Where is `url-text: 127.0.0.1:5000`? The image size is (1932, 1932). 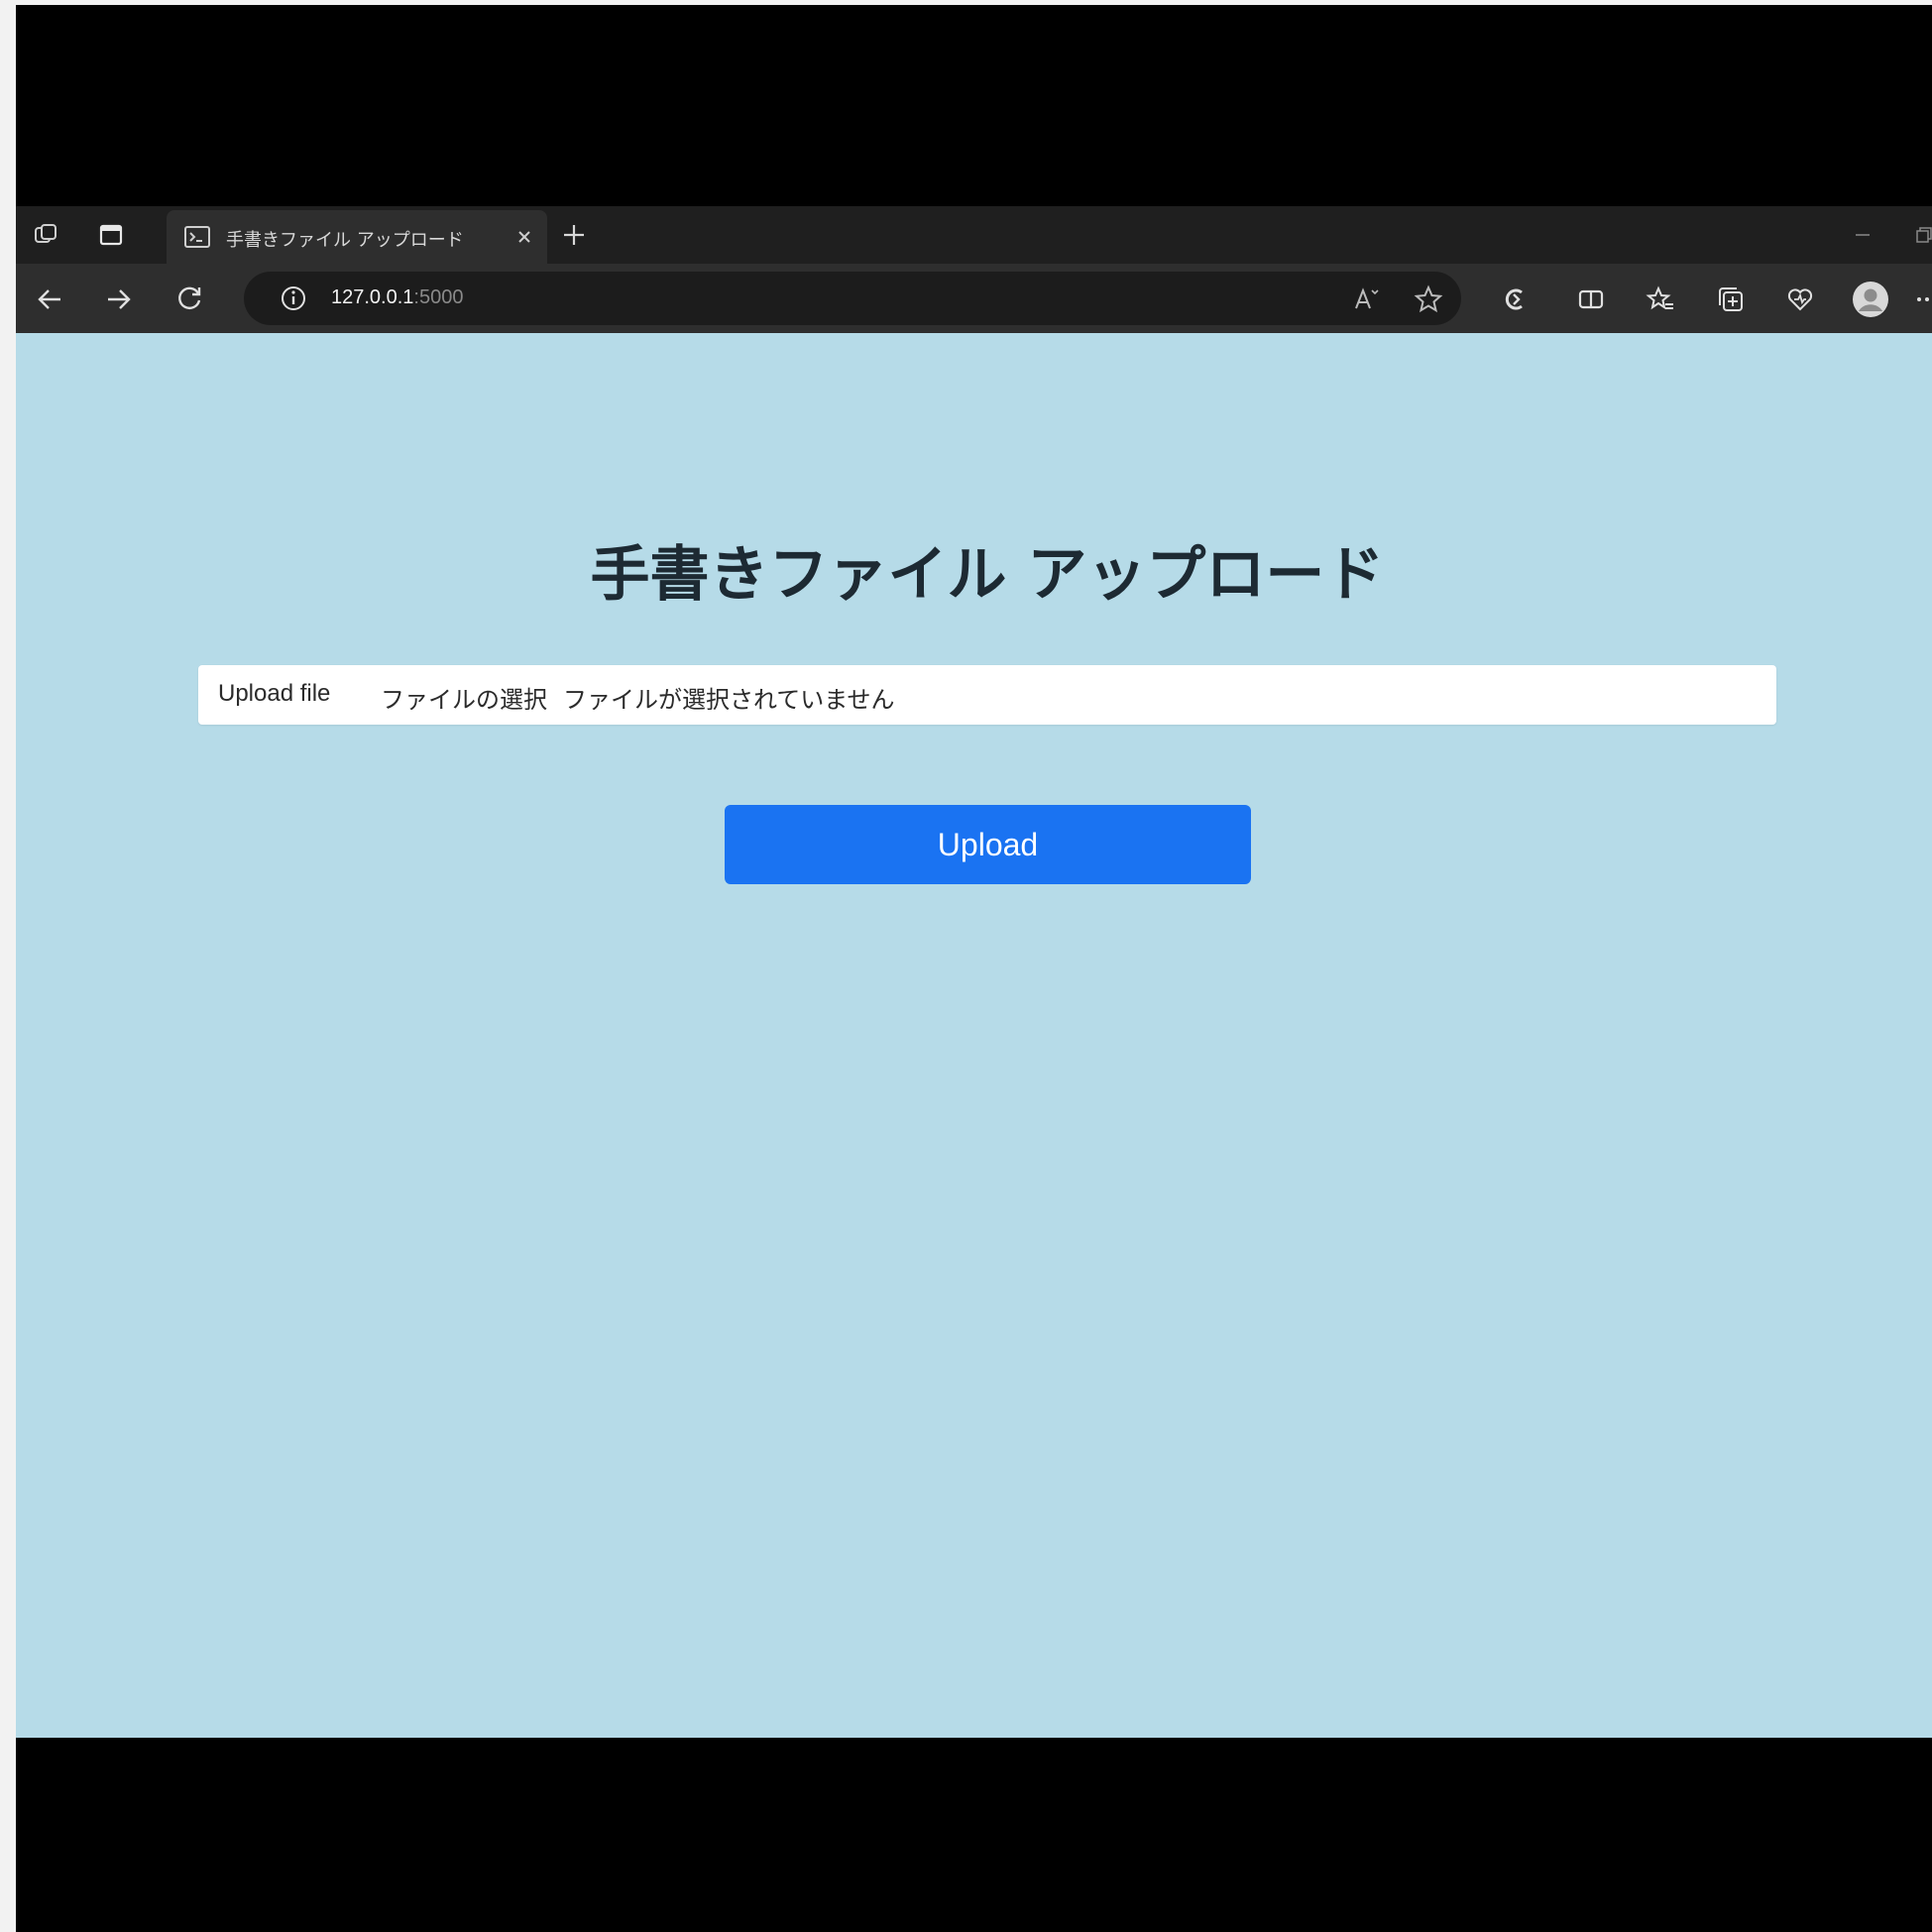
url-text: 127.0.0.1:5000 is located at coordinates (397, 298).